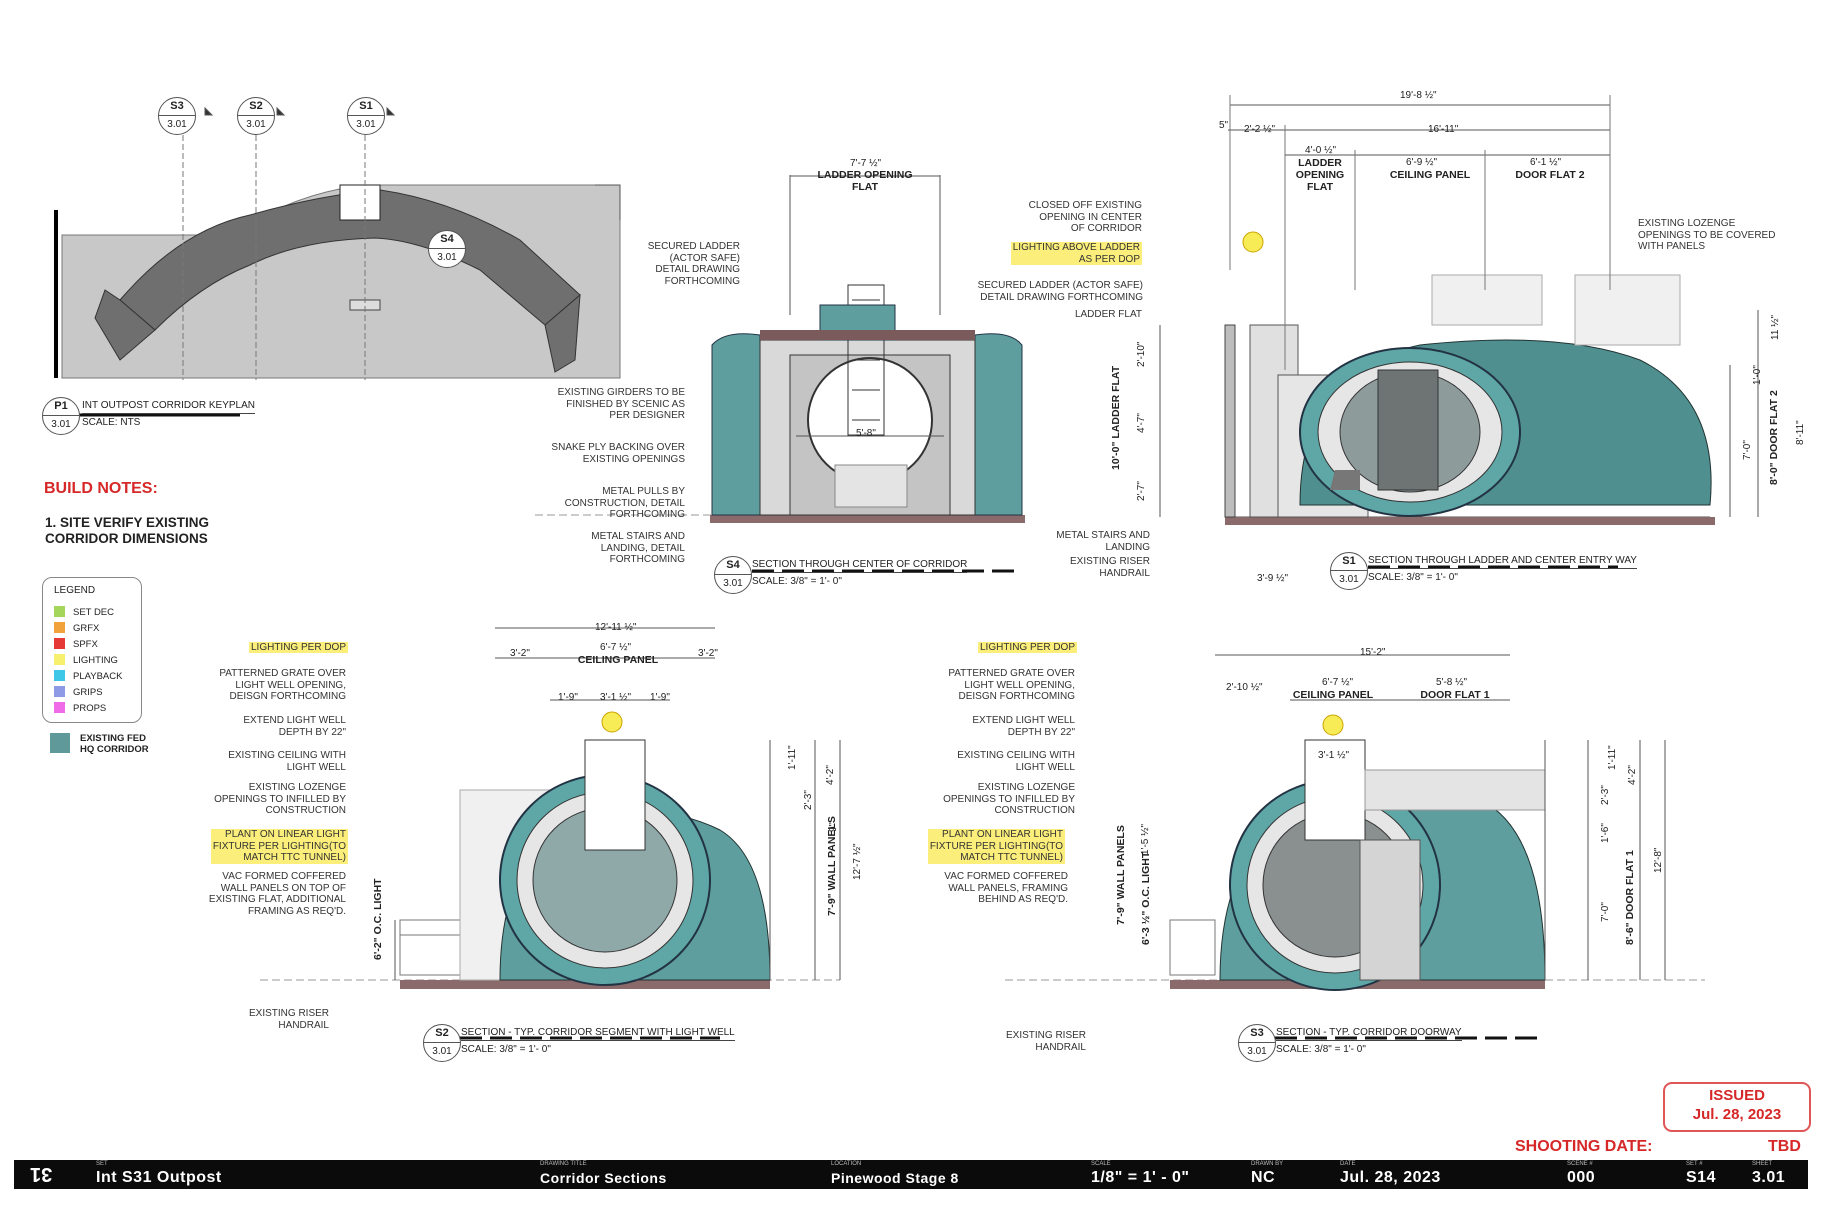  I want to click on s4-scale: SCALE: 3/8" = 1'- 0", so click(797, 581).